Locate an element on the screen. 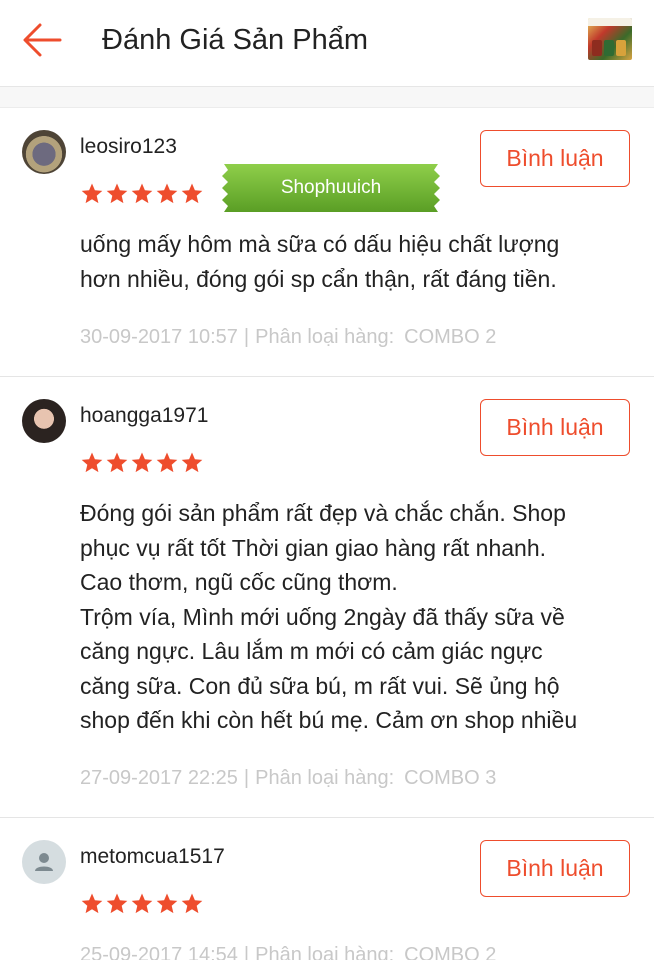 The height and width of the screenshot is (960, 654). watermark-text: Shophuuich is located at coordinates (331, 187).